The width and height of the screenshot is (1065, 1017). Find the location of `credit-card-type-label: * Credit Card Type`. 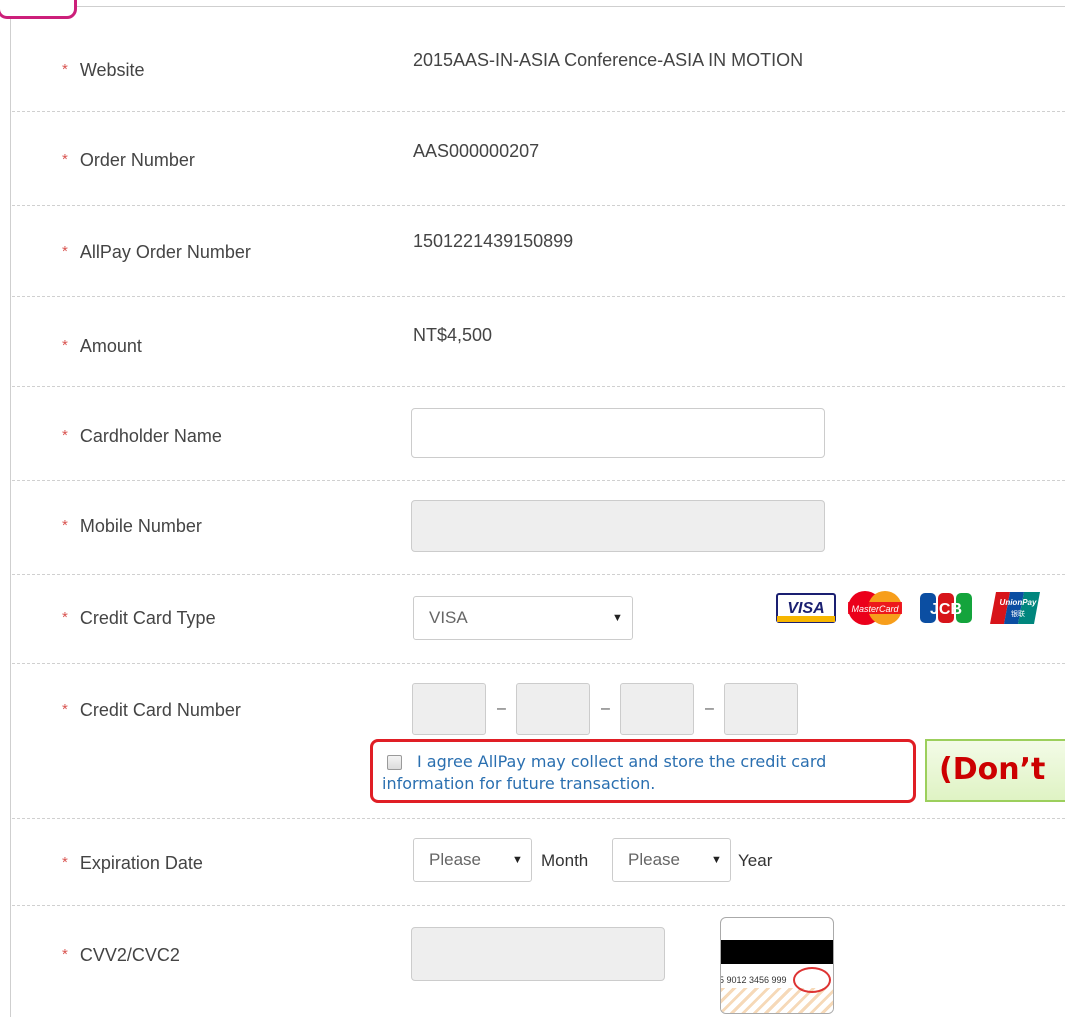

credit-card-type-label: * Credit Card Type is located at coordinates (139, 618).